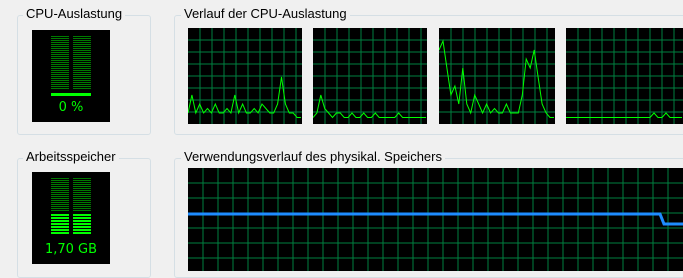 This screenshot has width=683, height=278. What do you see at coordinates (265, 13) in the screenshot?
I see `cpu-history-title: Verlauf der CPU-Auslastung` at bounding box center [265, 13].